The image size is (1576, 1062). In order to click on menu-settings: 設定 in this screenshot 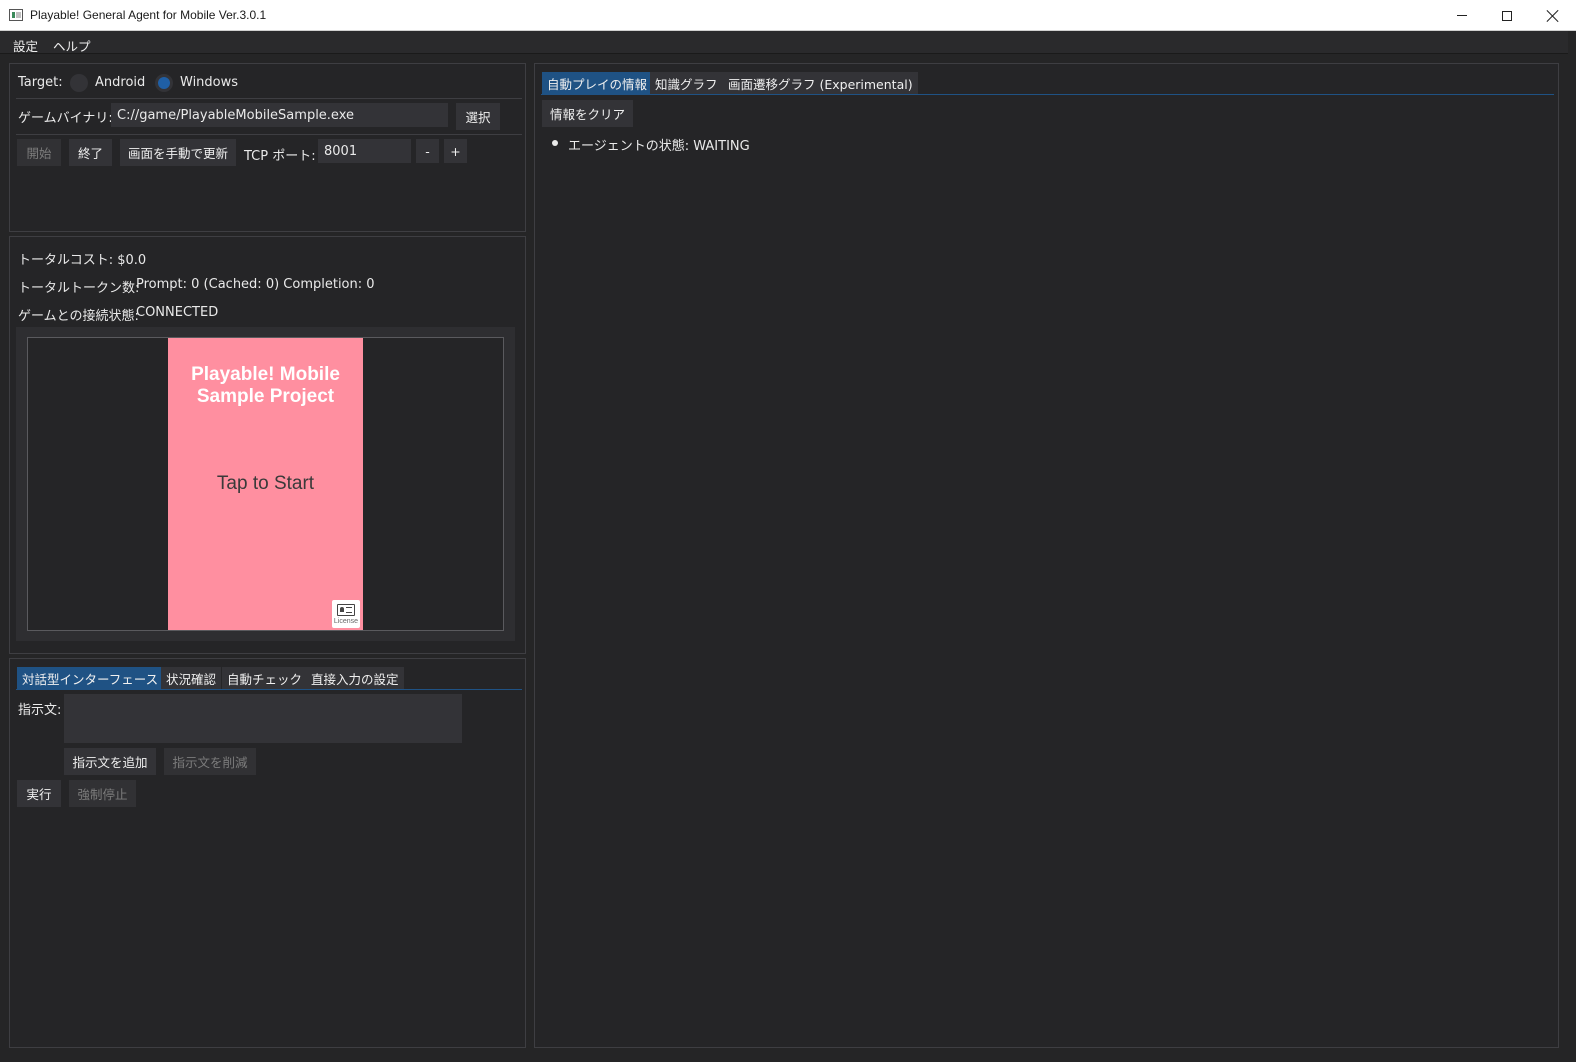, I will do `click(25, 45)`.